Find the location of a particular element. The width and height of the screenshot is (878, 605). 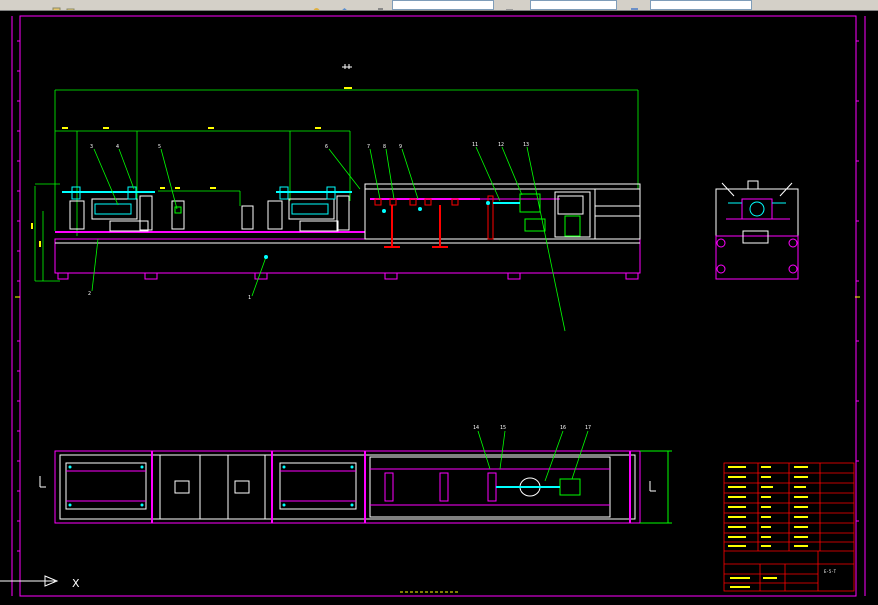

balloon-16: 16 is located at coordinates (563, 428).